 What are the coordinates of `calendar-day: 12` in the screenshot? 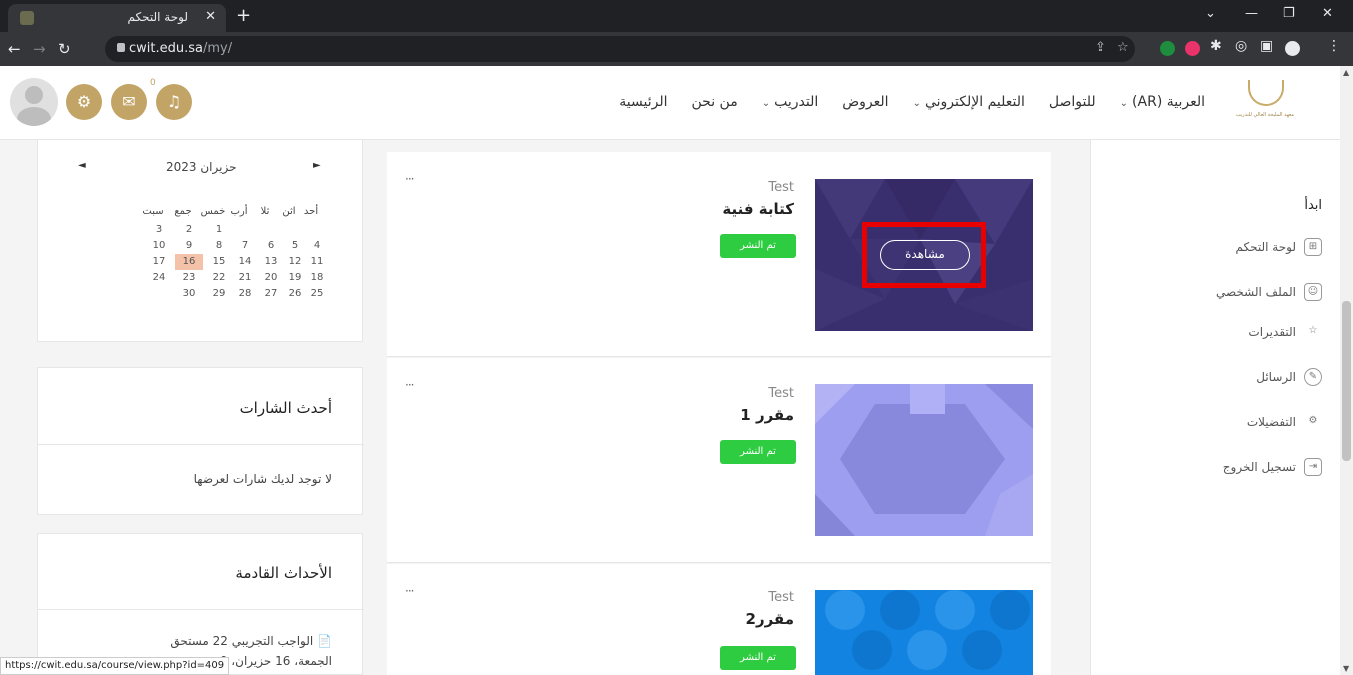 It's located at (295, 261).